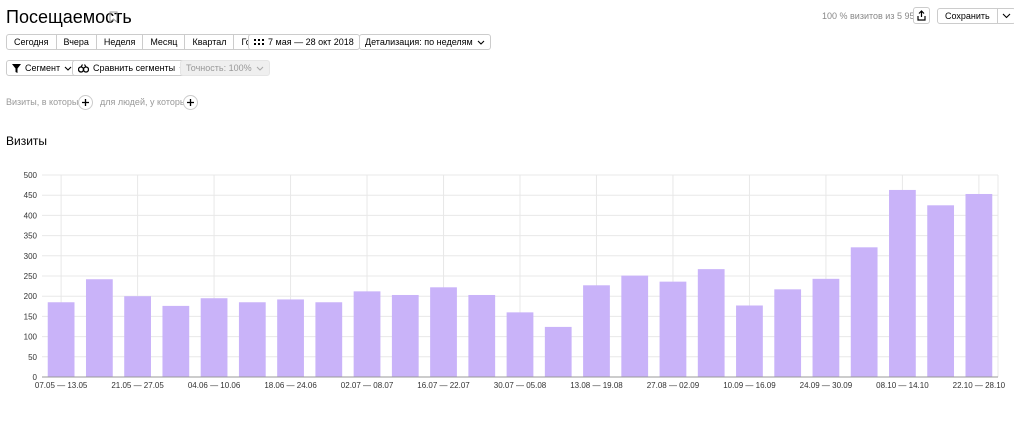  I want to click on section-title: Визиты, so click(27, 141).